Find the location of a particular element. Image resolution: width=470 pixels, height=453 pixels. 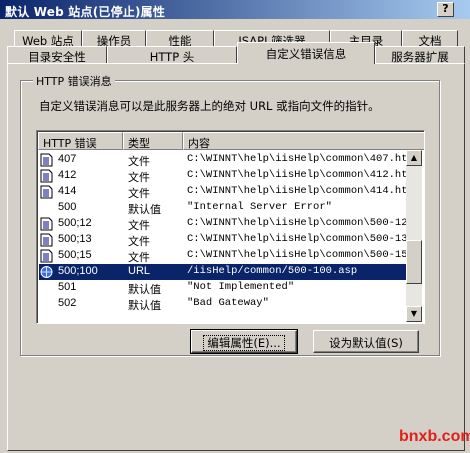

help-icon: ? is located at coordinates (445, 8).